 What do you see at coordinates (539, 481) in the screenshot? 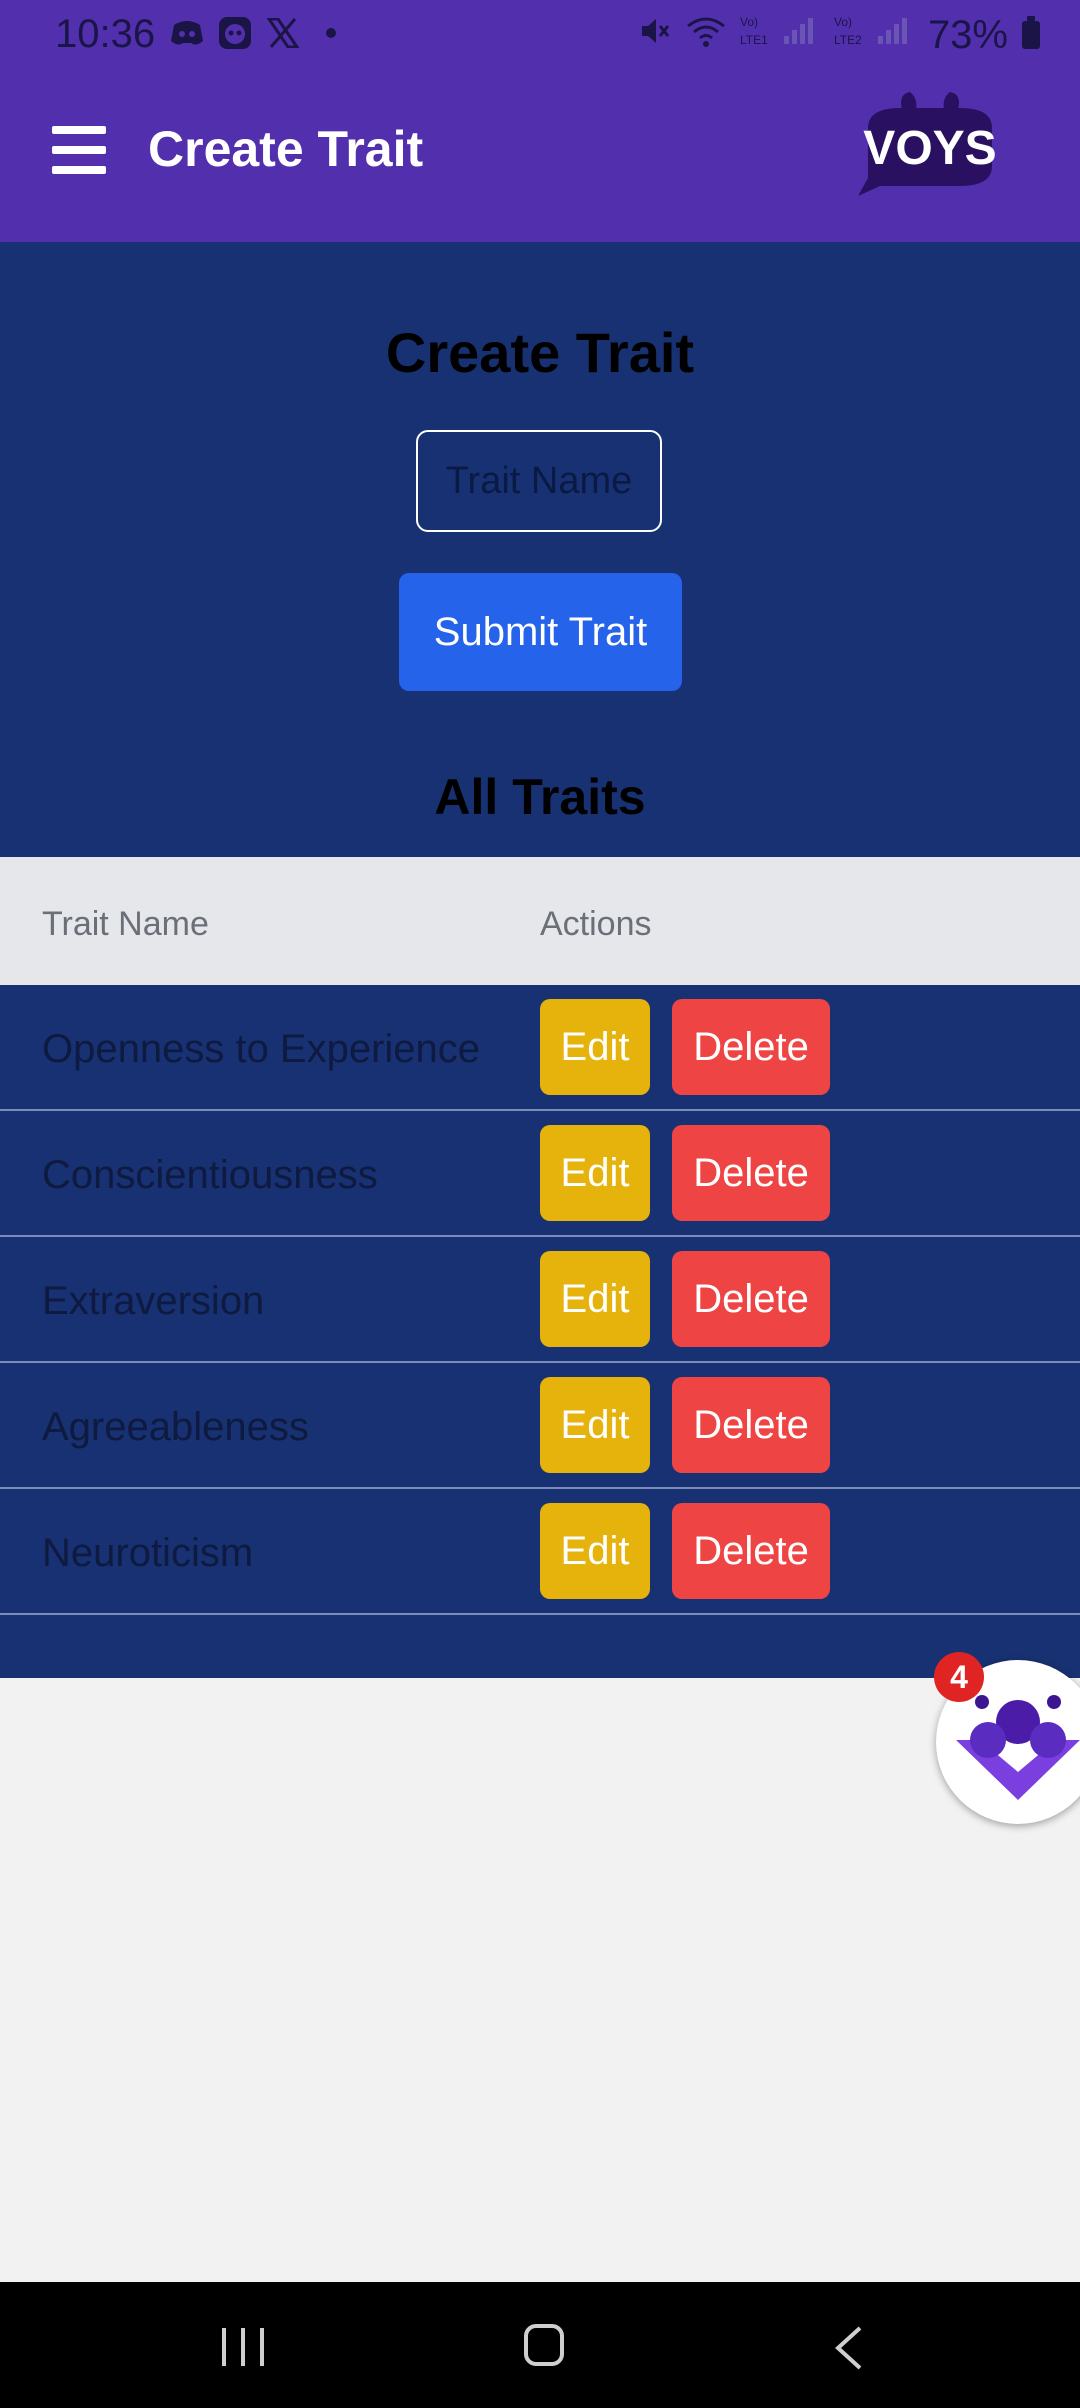
I see `trait-name-input` at bounding box center [539, 481].